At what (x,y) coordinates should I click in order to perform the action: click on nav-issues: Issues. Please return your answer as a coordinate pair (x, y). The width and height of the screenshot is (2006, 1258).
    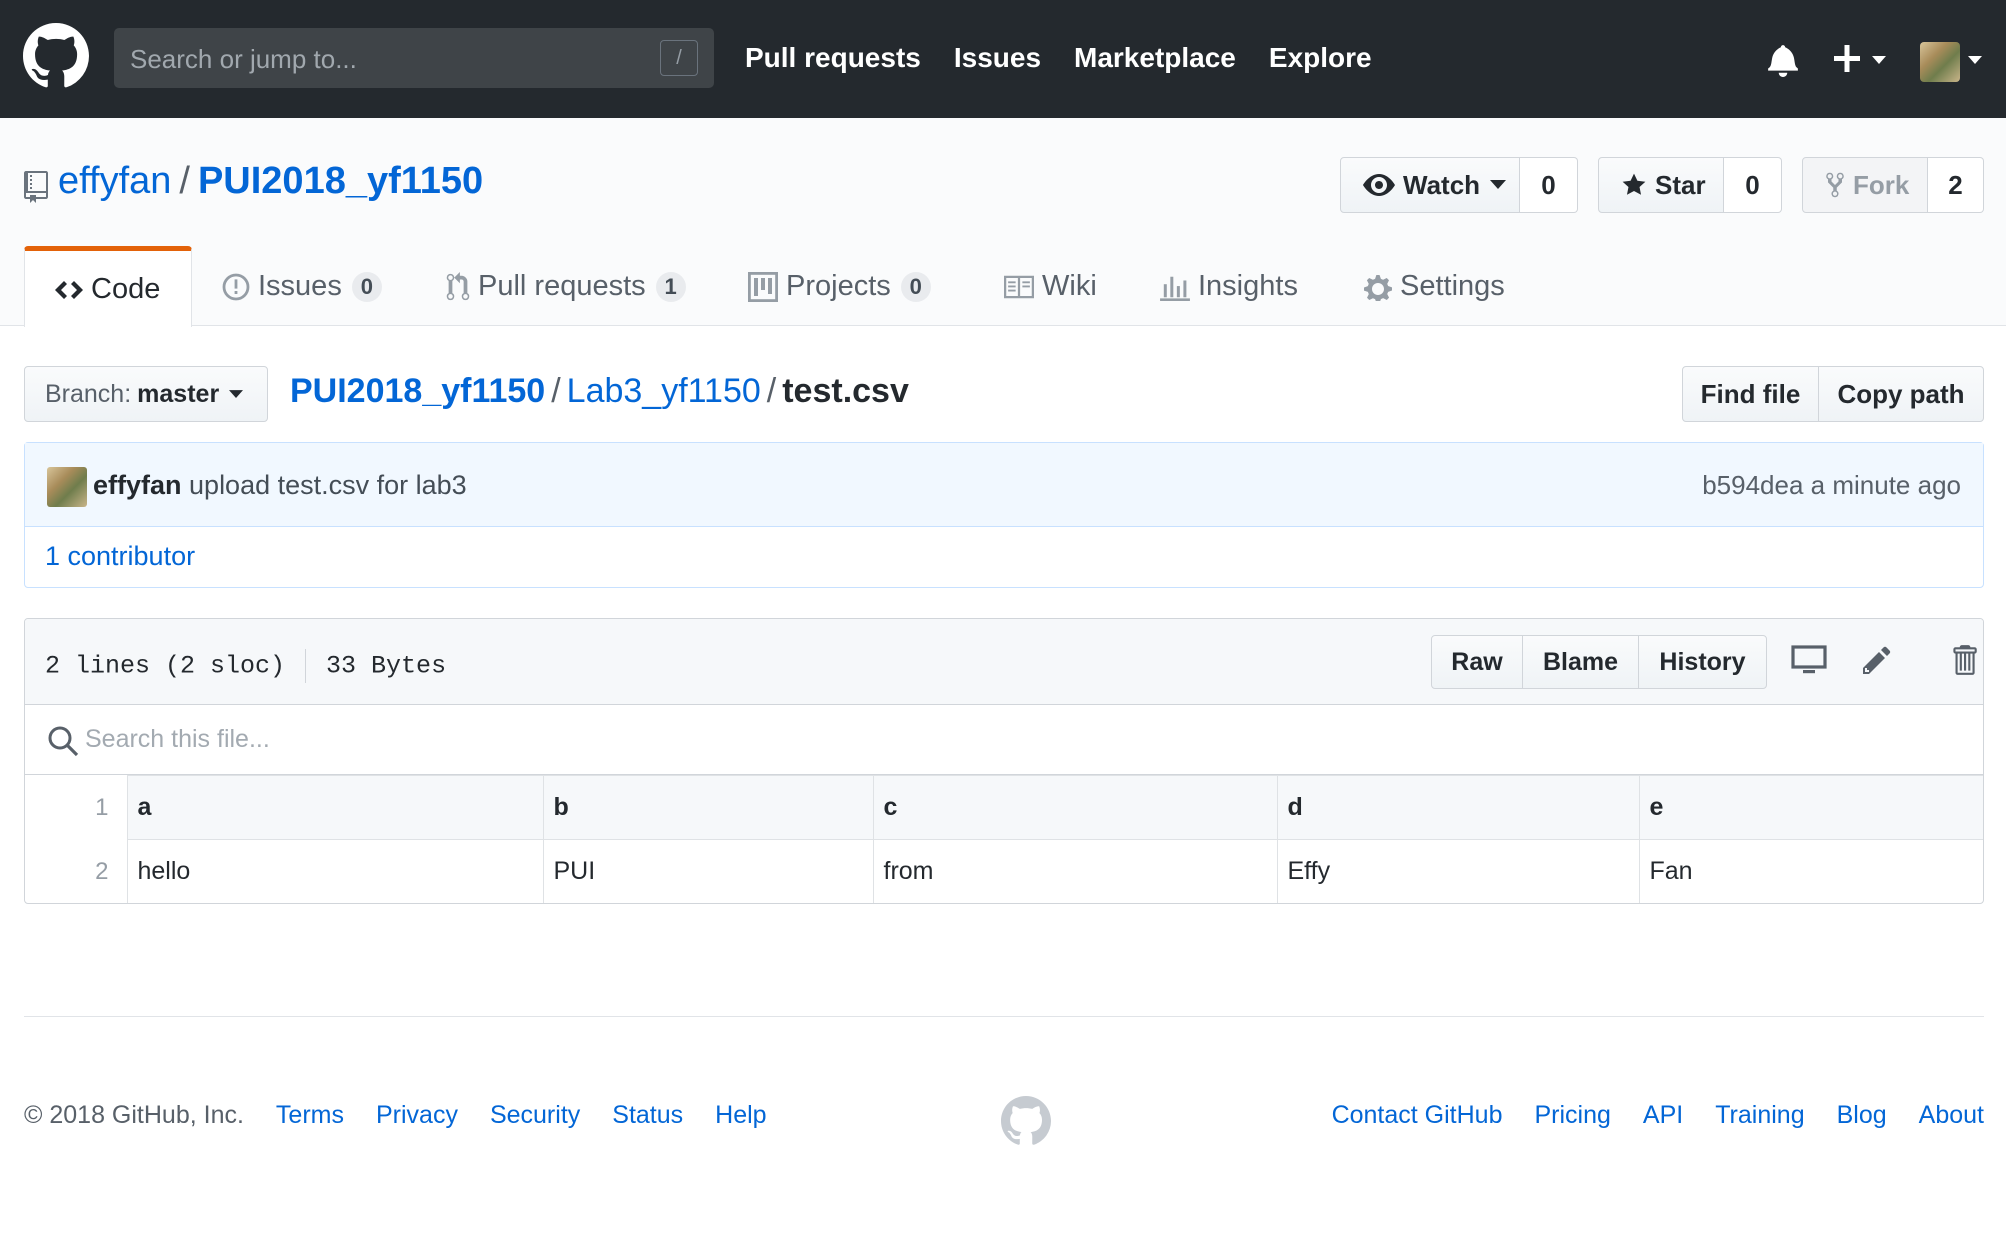
    Looking at the image, I should click on (997, 58).